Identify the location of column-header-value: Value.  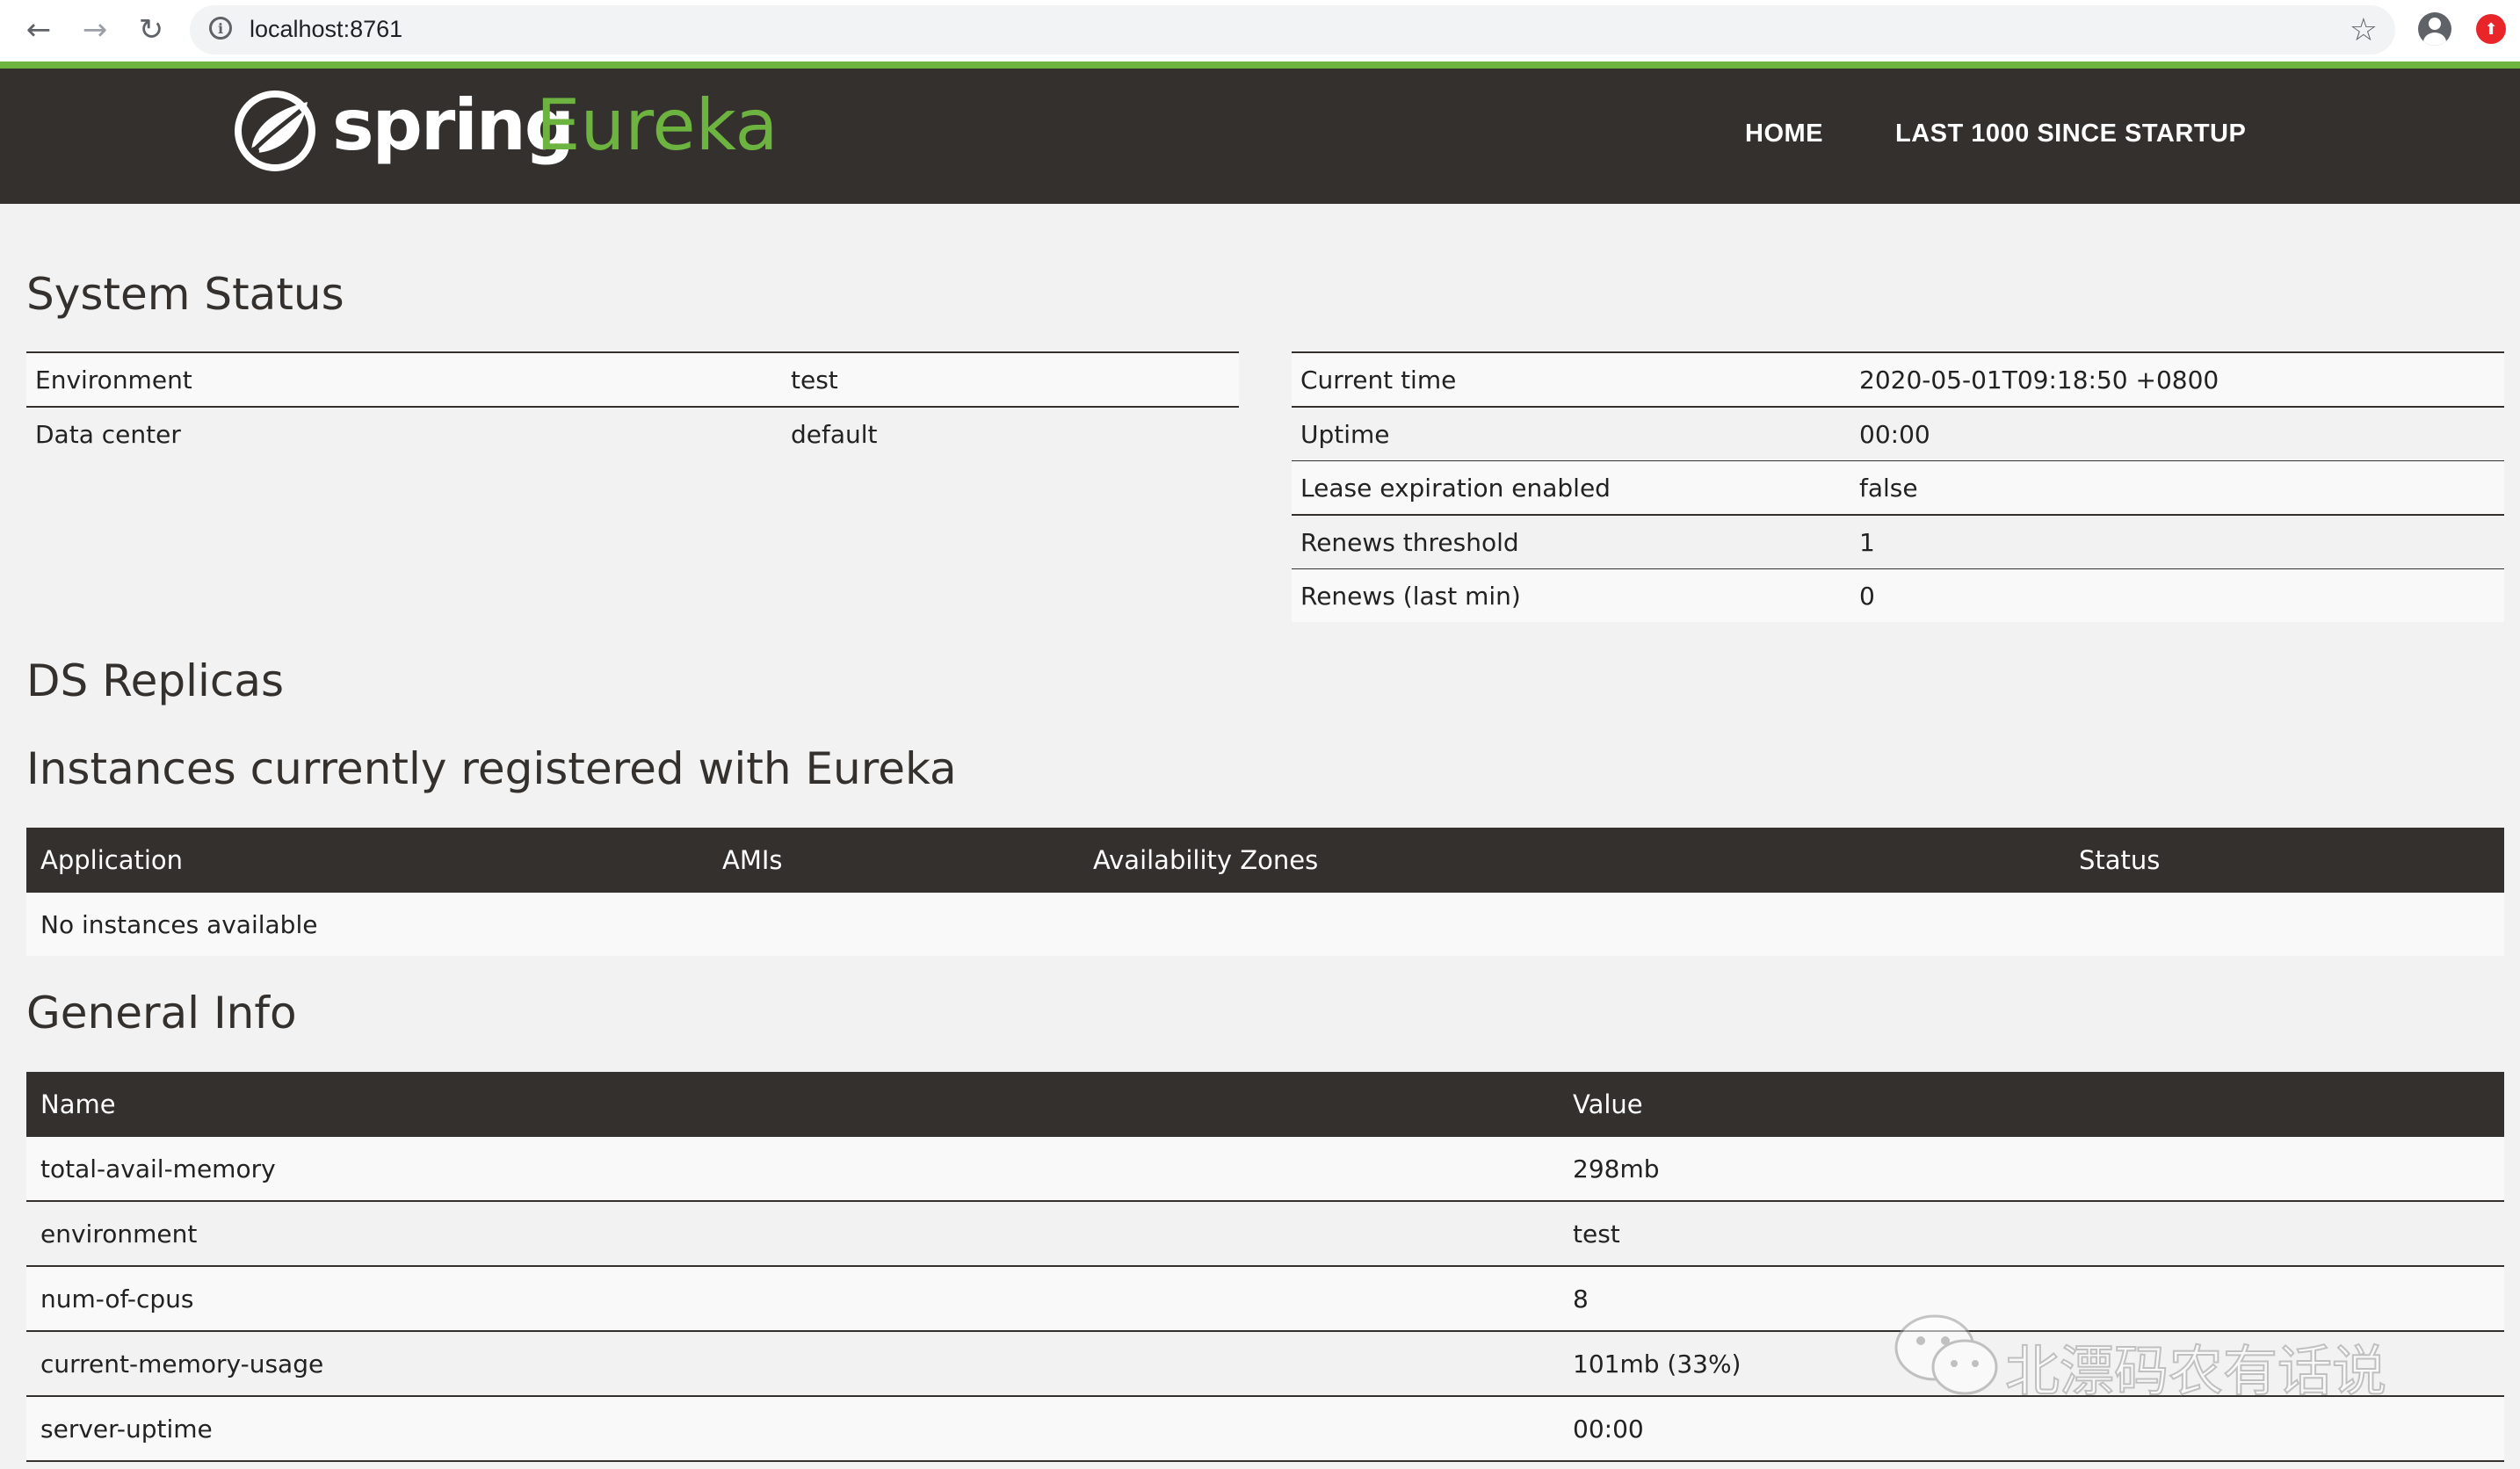
(2031, 1104).